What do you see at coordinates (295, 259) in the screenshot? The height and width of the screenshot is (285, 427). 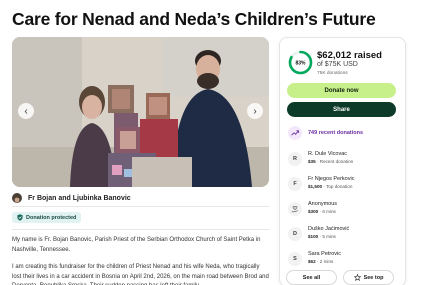 I see `donor-avatar: S` at bounding box center [295, 259].